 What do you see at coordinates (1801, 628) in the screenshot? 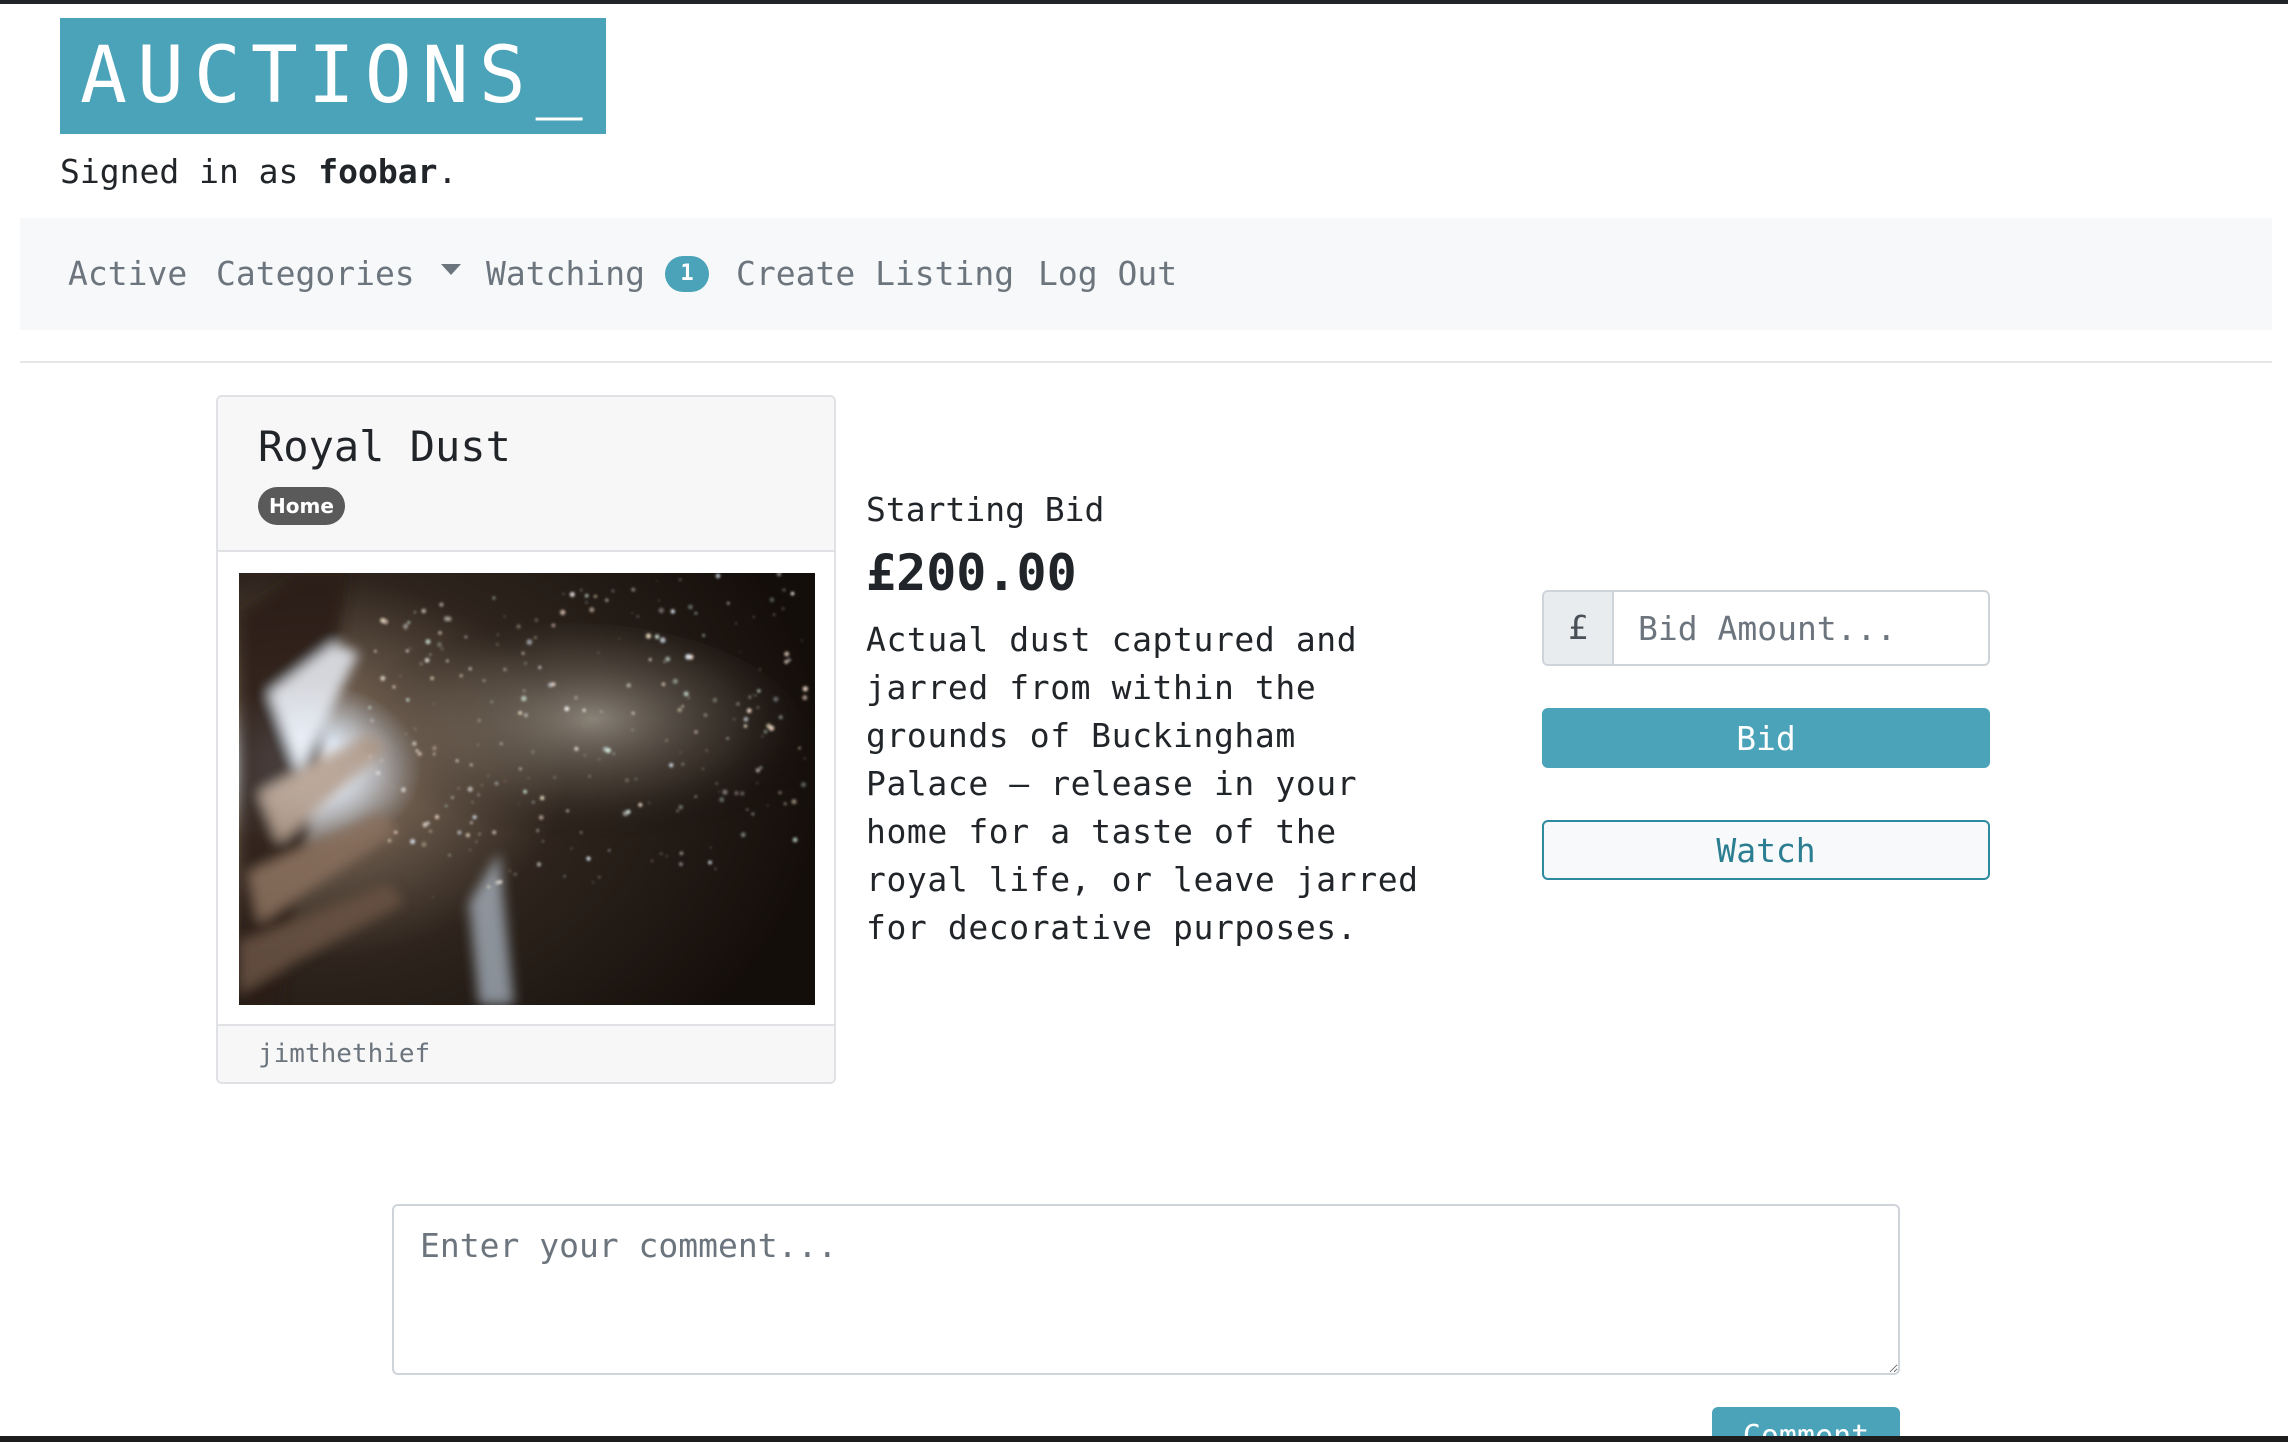
I see `bid-amount-input` at bounding box center [1801, 628].